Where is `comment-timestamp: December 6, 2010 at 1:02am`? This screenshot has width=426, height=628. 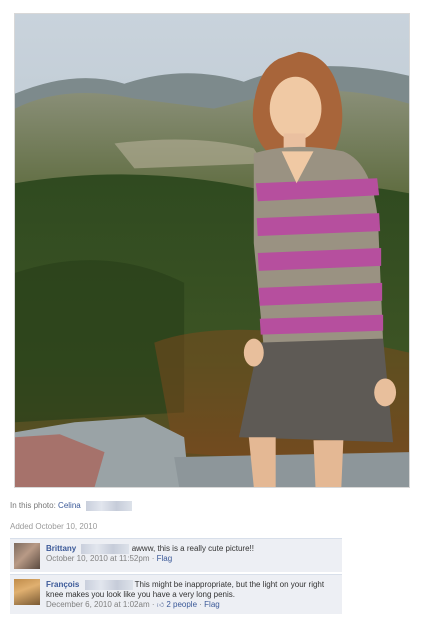 comment-timestamp: December 6, 2010 at 1:02am is located at coordinates (98, 604).